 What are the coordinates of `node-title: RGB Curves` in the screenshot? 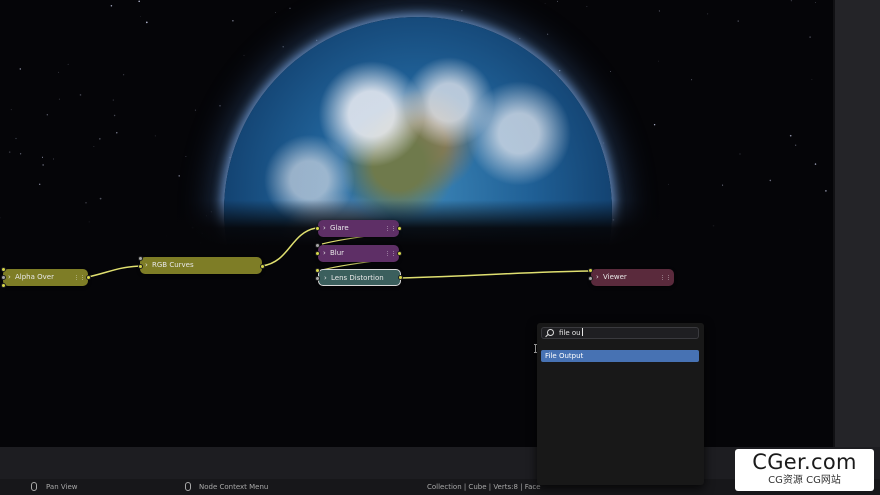 It's located at (173, 265).